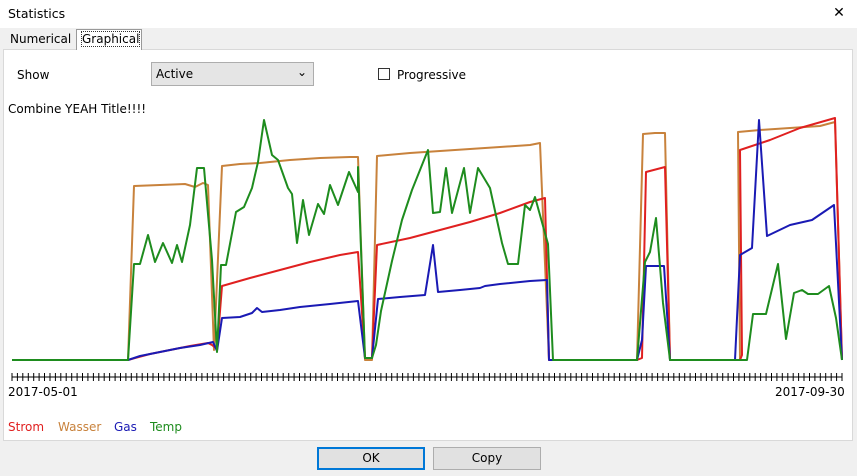 The image size is (857, 476). I want to click on ok-button: OK, so click(371, 458).